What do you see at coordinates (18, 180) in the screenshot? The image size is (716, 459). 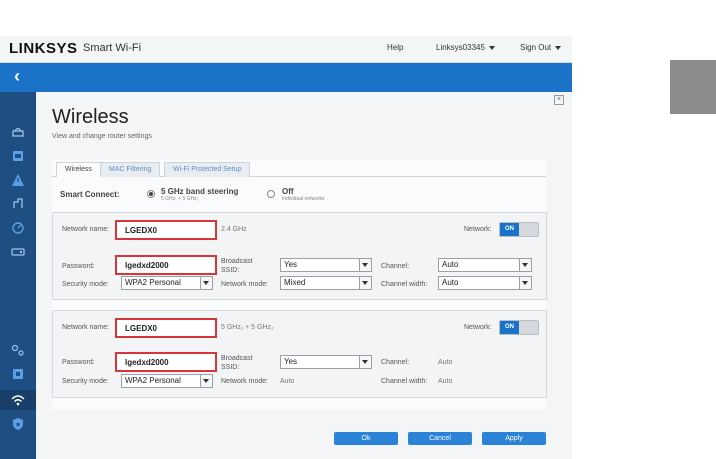 I see `troubleshooting-icon` at bounding box center [18, 180].